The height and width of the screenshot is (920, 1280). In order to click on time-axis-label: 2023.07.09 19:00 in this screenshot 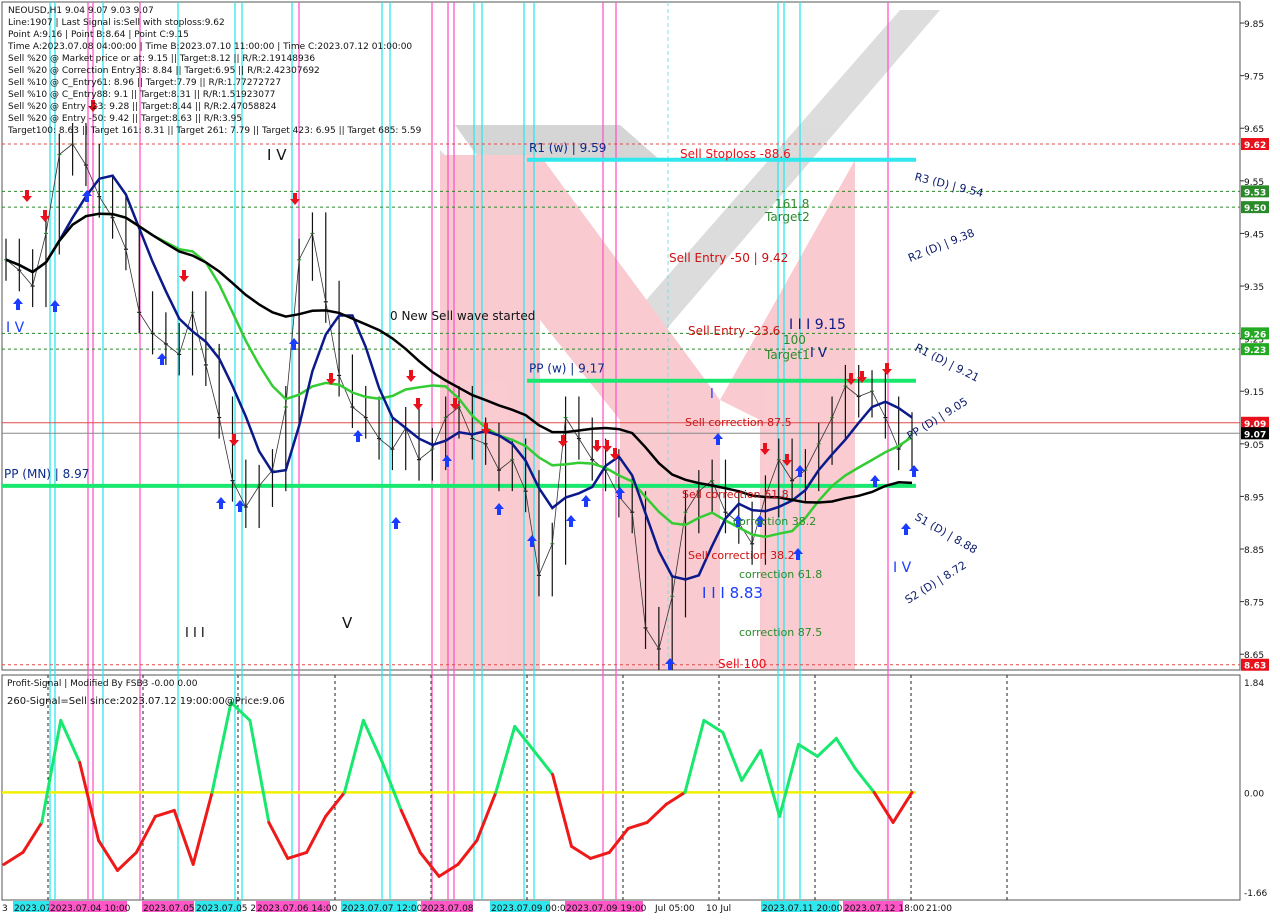, I will do `click(606, 909)`.